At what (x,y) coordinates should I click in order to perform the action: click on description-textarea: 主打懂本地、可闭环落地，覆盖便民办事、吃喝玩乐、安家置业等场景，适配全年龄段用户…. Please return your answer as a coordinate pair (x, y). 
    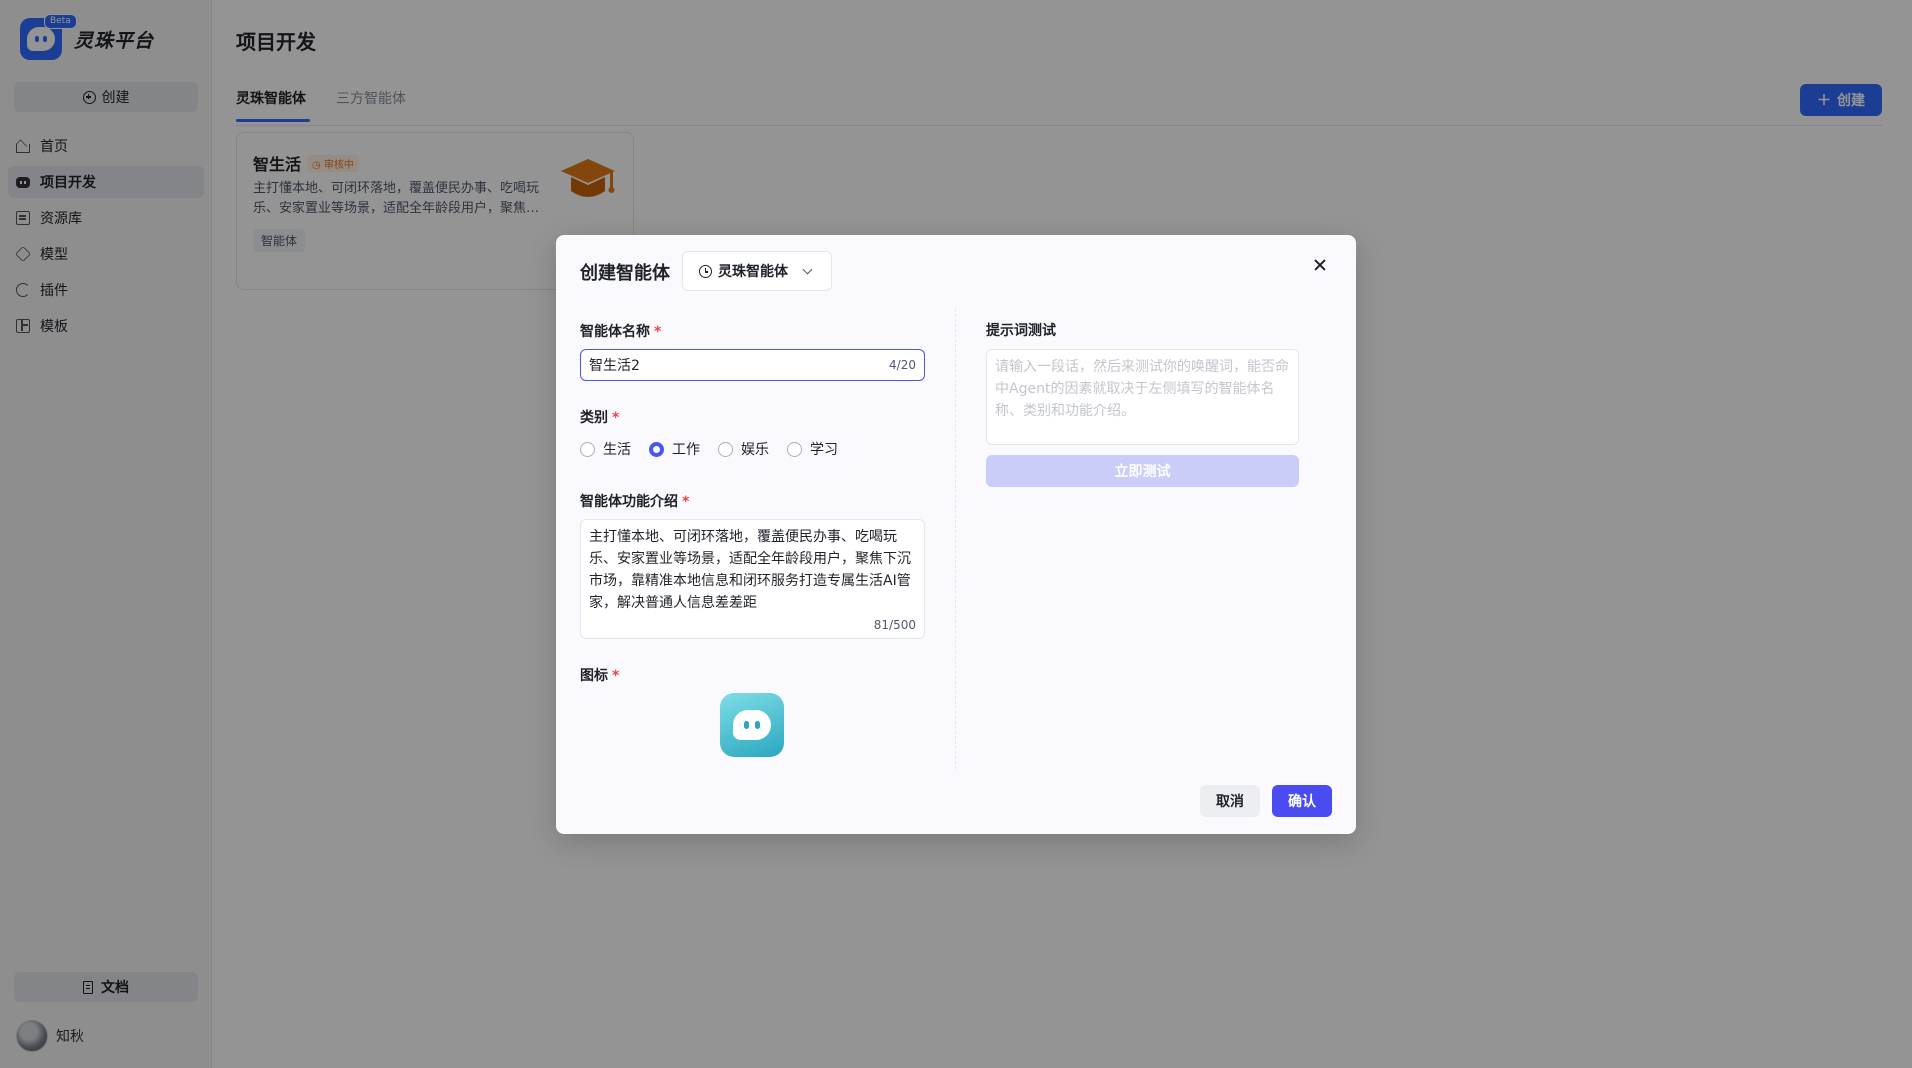
    Looking at the image, I should click on (752, 579).